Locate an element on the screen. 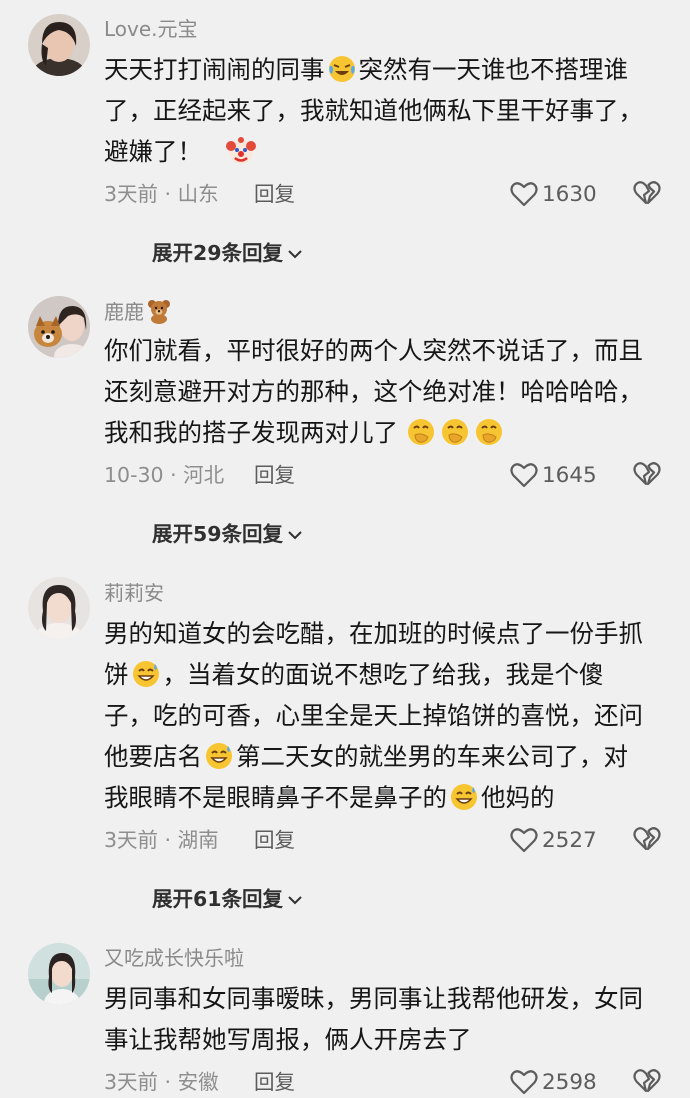 This screenshot has width=690, height=1098. username: 莉莉安 is located at coordinates (134, 593).